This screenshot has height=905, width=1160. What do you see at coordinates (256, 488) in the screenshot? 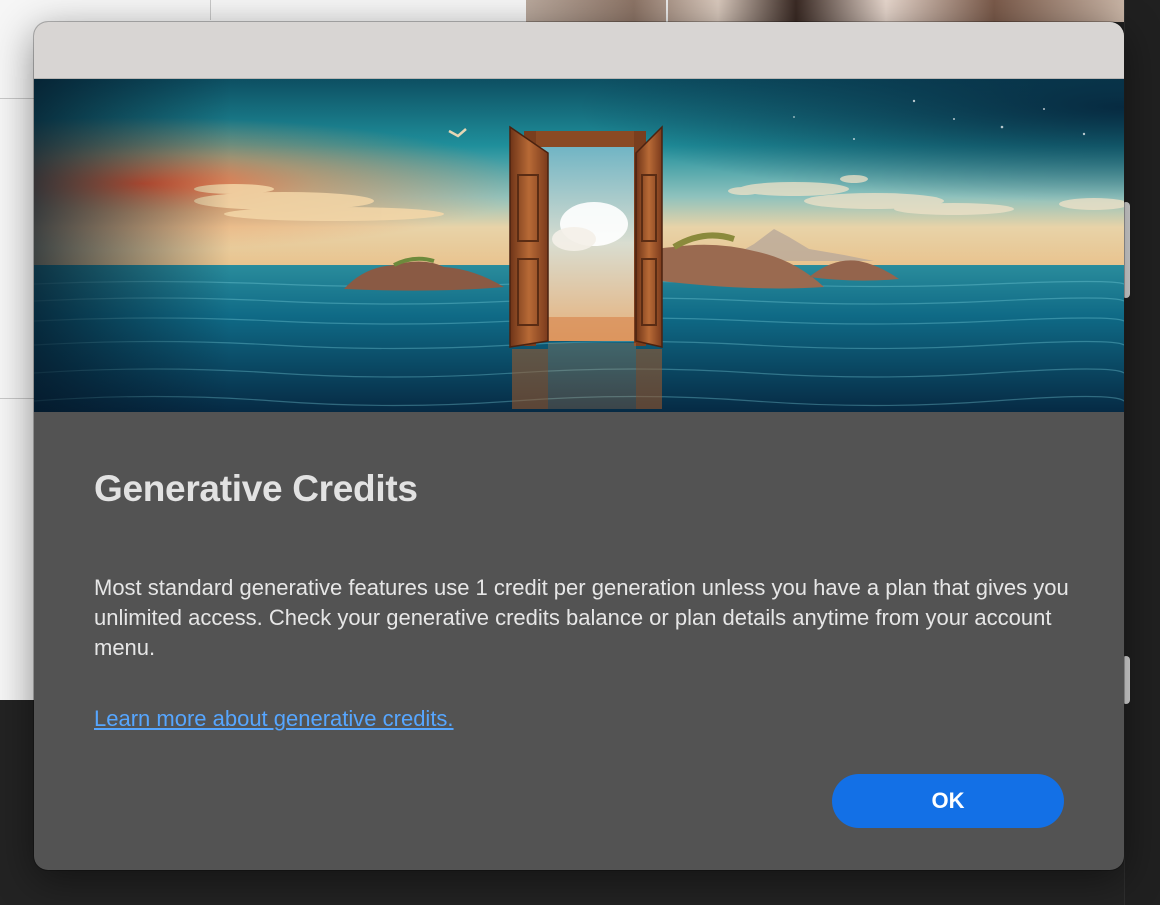
I see `dialog-title: Generative Credits` at bounding box center [256, 488].